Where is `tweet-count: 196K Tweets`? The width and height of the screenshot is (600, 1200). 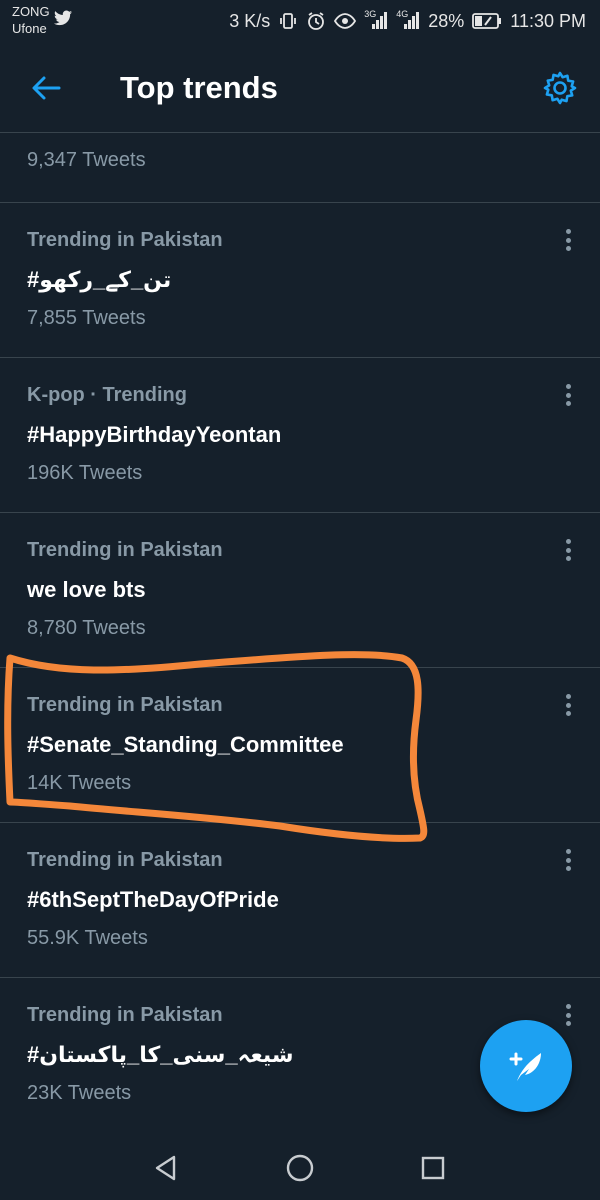 tweet-count: 196K Tweets is located at coordinates (85, 473).